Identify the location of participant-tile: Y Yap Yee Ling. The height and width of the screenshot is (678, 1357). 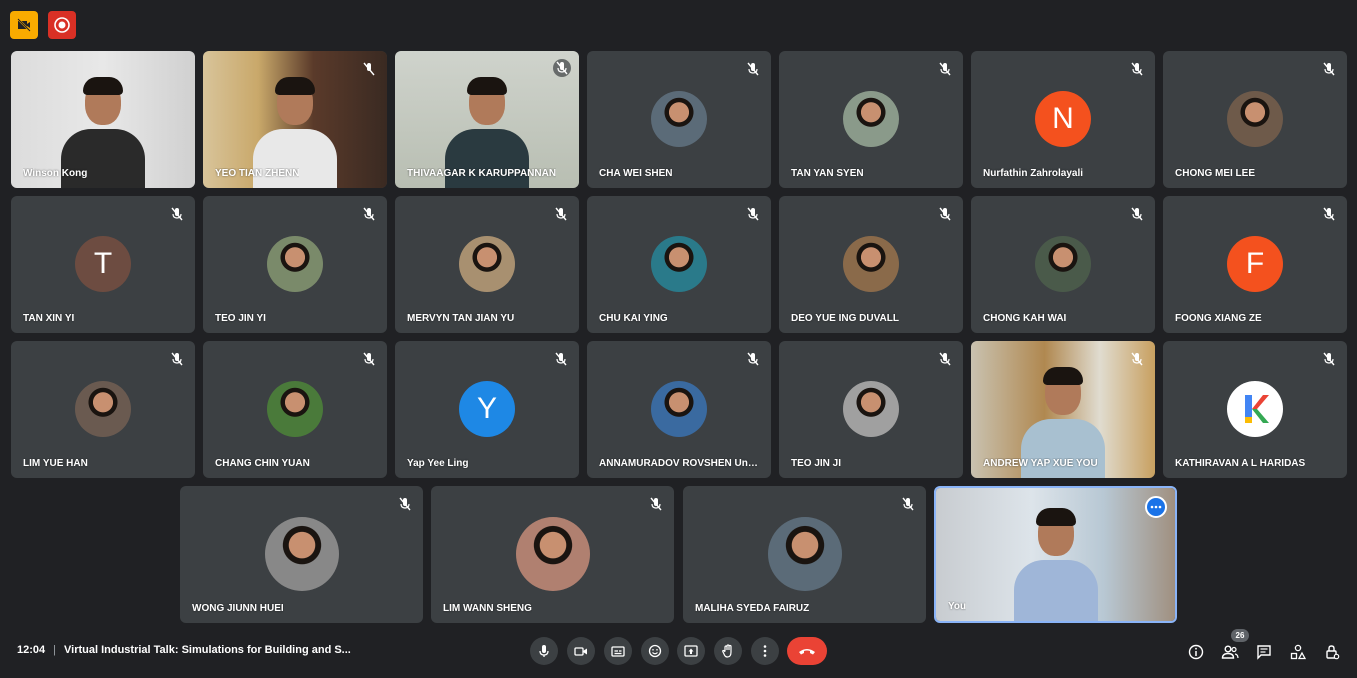
(487, 409).